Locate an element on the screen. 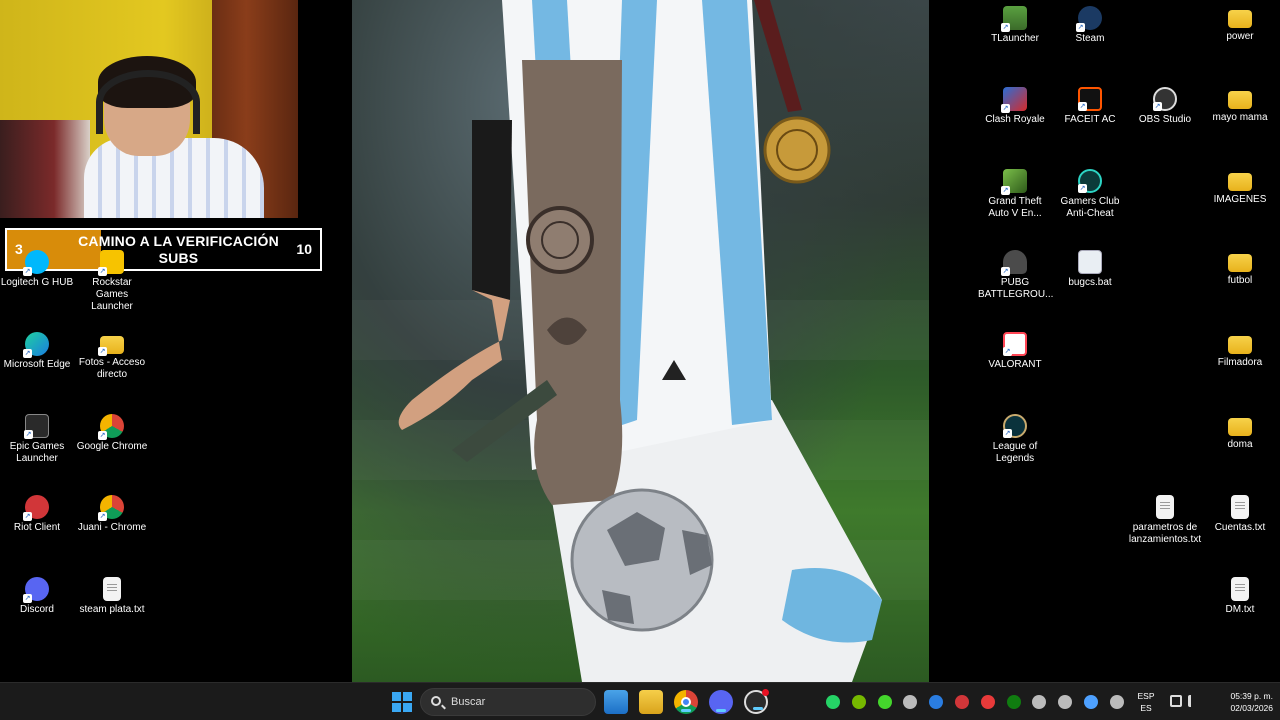  desktop-icon-label: Epic Games Launcher is located at coordinates (37, 452).